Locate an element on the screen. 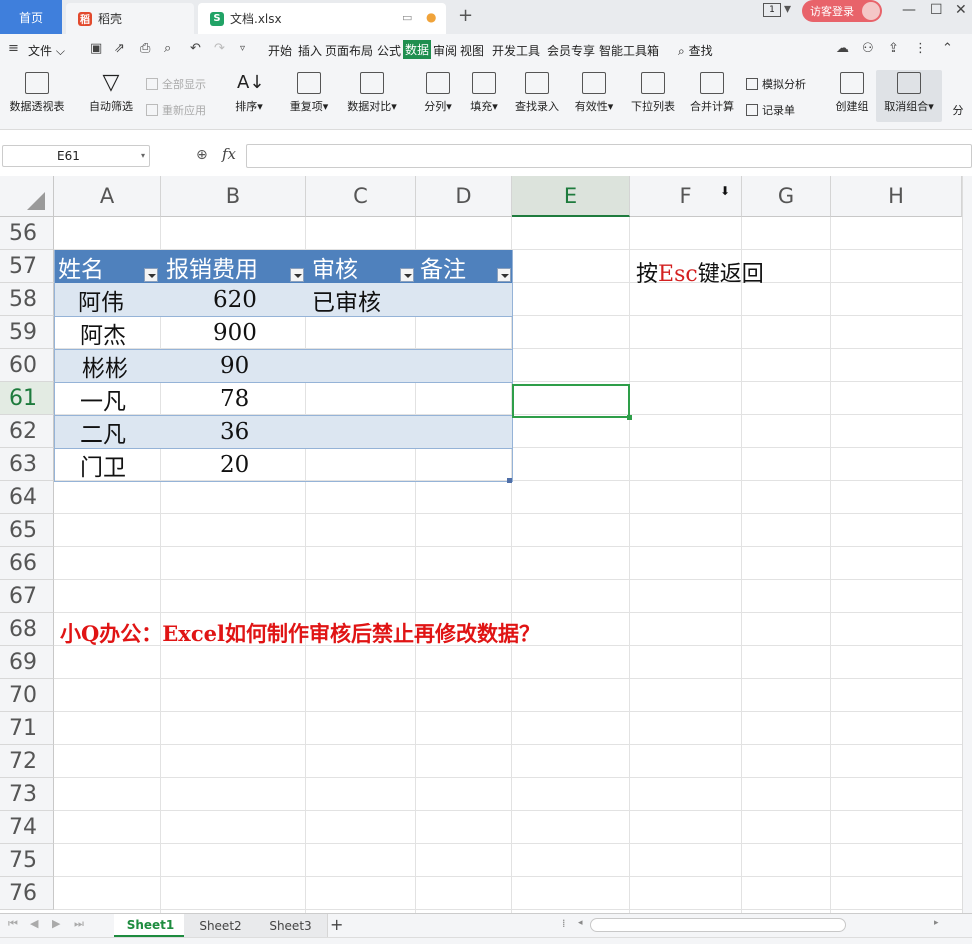  ungroup-button: 取消组合▾ is located at coordinates (909, 96).